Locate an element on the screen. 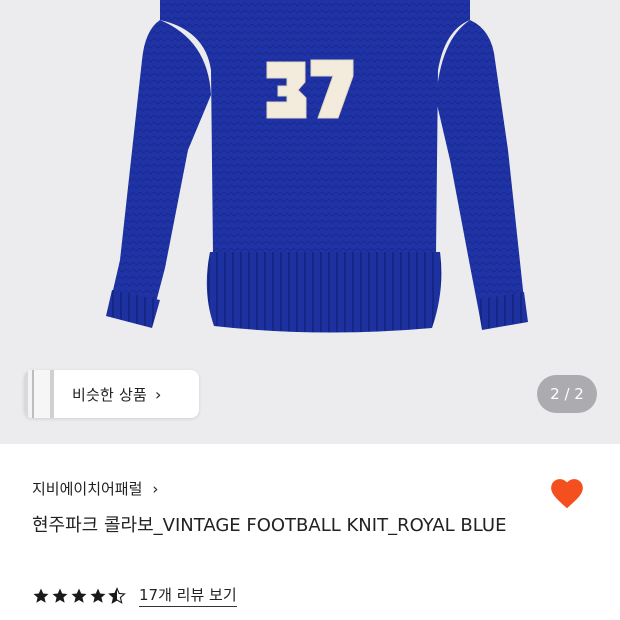 This screenshot has width=620, height=620. brand-link: 지비에이치어패럴 › is located at coordinates (95, 488).